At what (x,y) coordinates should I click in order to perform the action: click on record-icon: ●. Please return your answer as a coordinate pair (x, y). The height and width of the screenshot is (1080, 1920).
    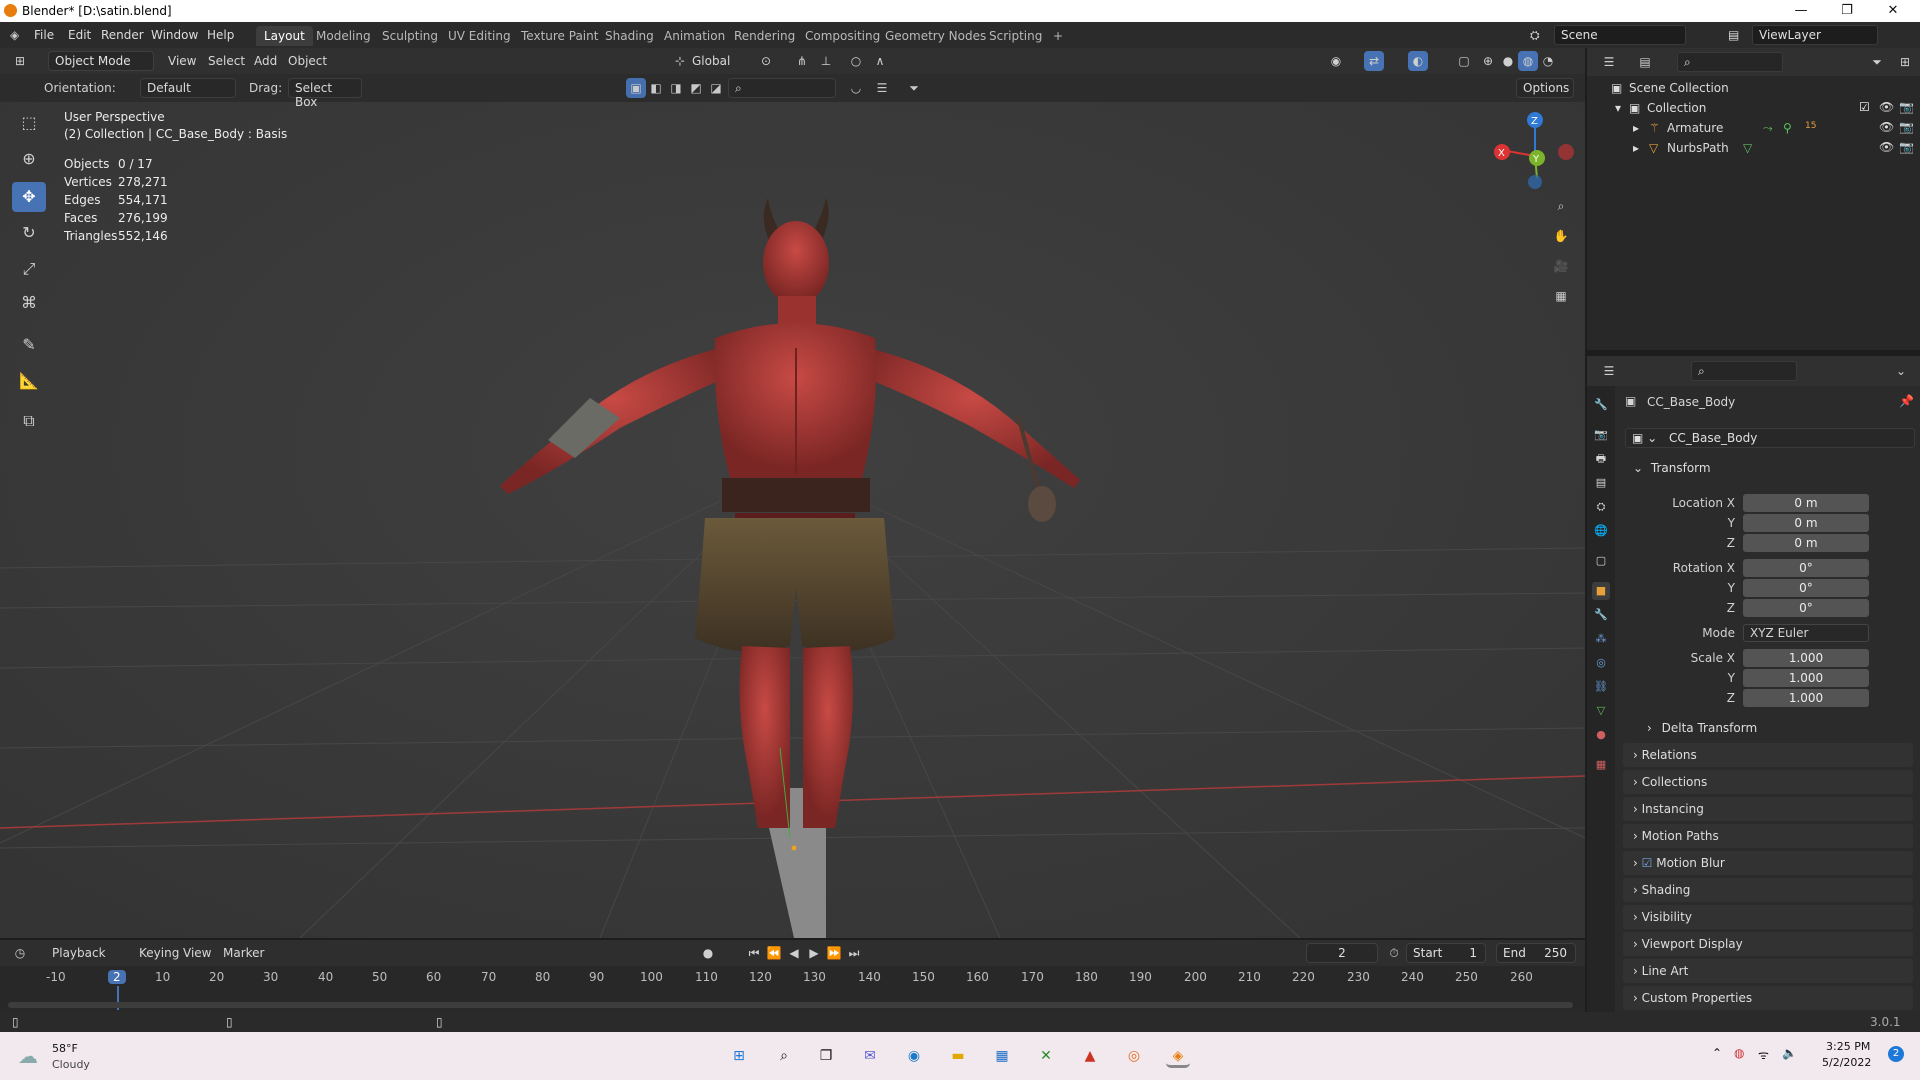
    Looking at the image, I should click on (708, 953).